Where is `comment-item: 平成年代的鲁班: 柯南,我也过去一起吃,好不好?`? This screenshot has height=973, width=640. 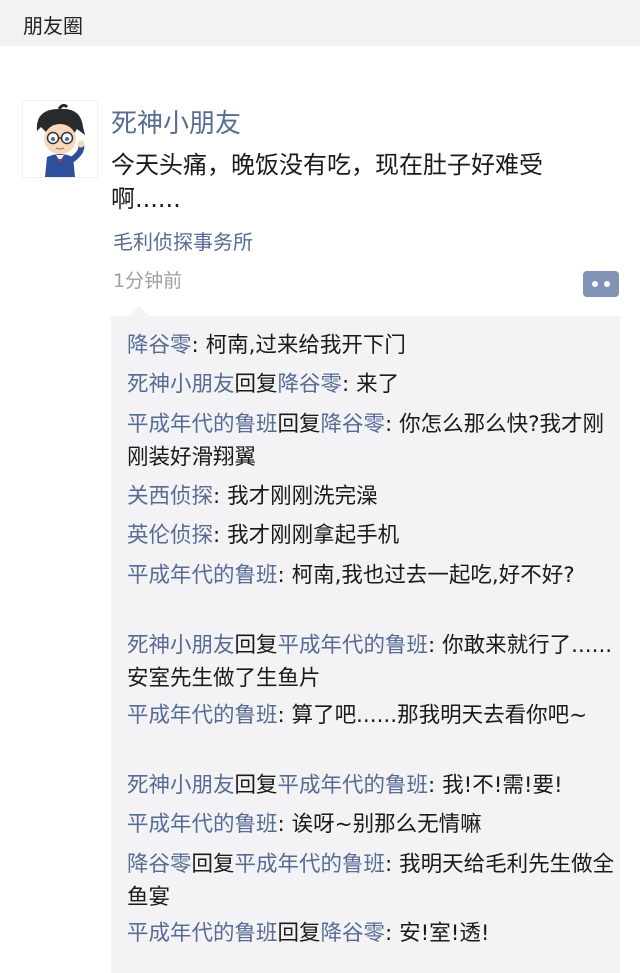
comment-item: 平成年代的鲁班: 柯南,我也过去一起吃,好不好? is located at coordinates (372, 575).